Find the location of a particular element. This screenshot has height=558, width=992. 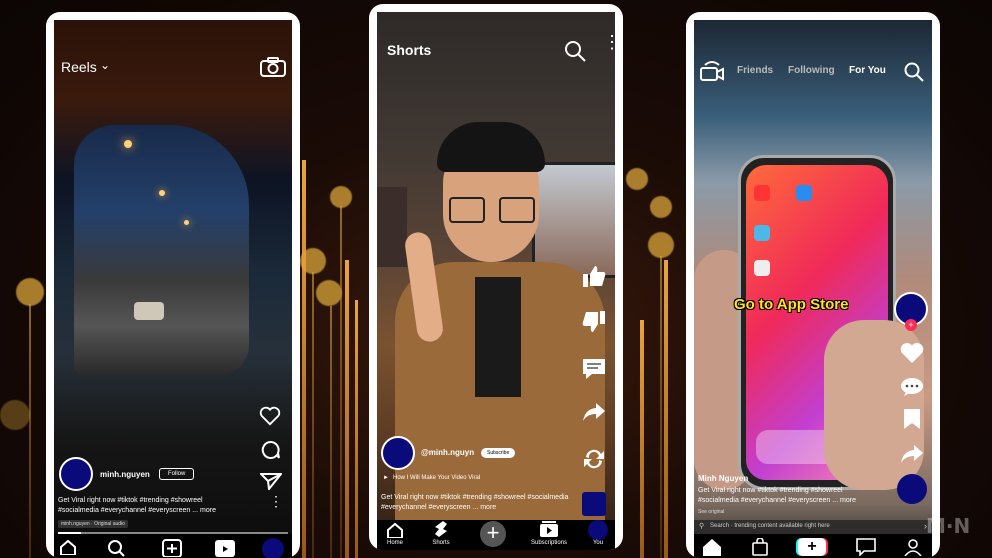

chevron-down-icon: ⌄ is located at coordinates (105, 65).